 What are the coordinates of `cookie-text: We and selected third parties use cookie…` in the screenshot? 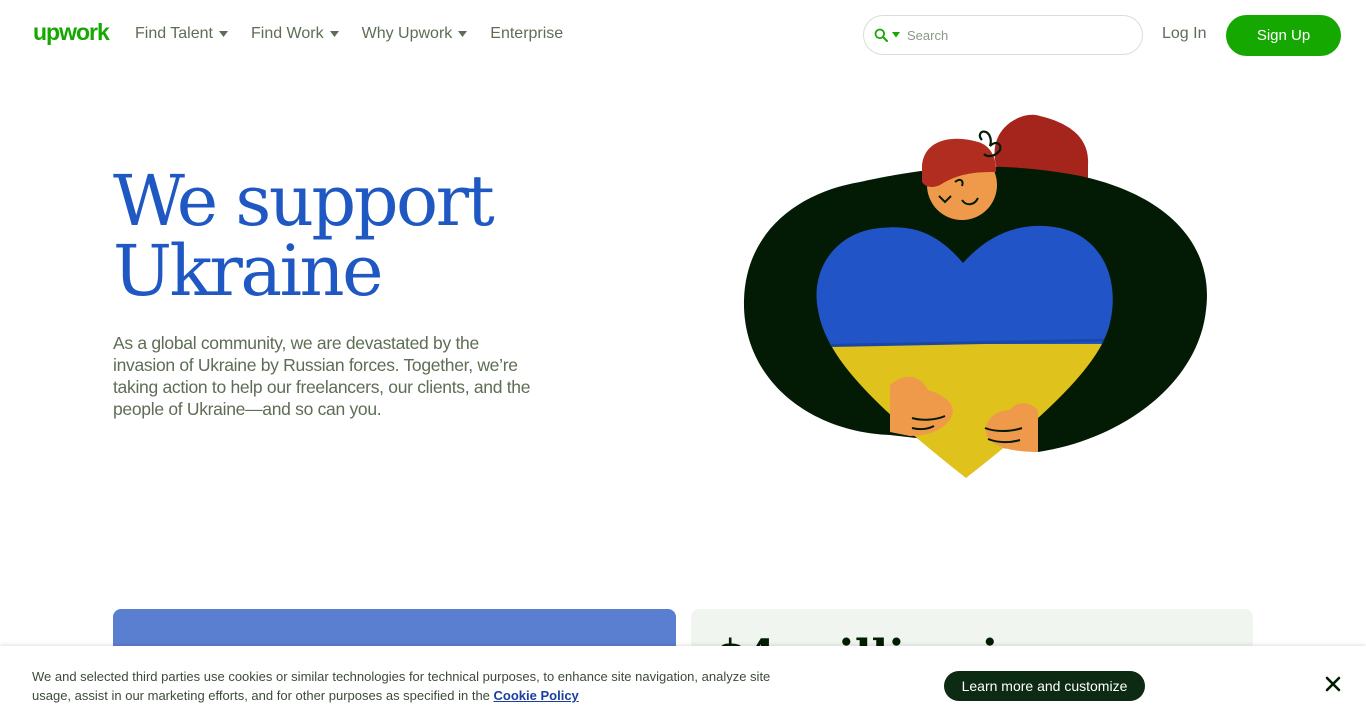 It's located at (402, 686).